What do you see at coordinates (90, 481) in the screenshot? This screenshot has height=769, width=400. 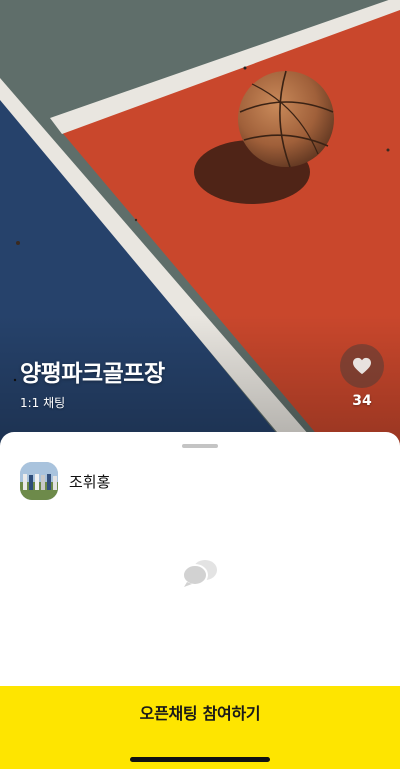 I see `host-name: 조휘홍` at bounding box center [90, 481].